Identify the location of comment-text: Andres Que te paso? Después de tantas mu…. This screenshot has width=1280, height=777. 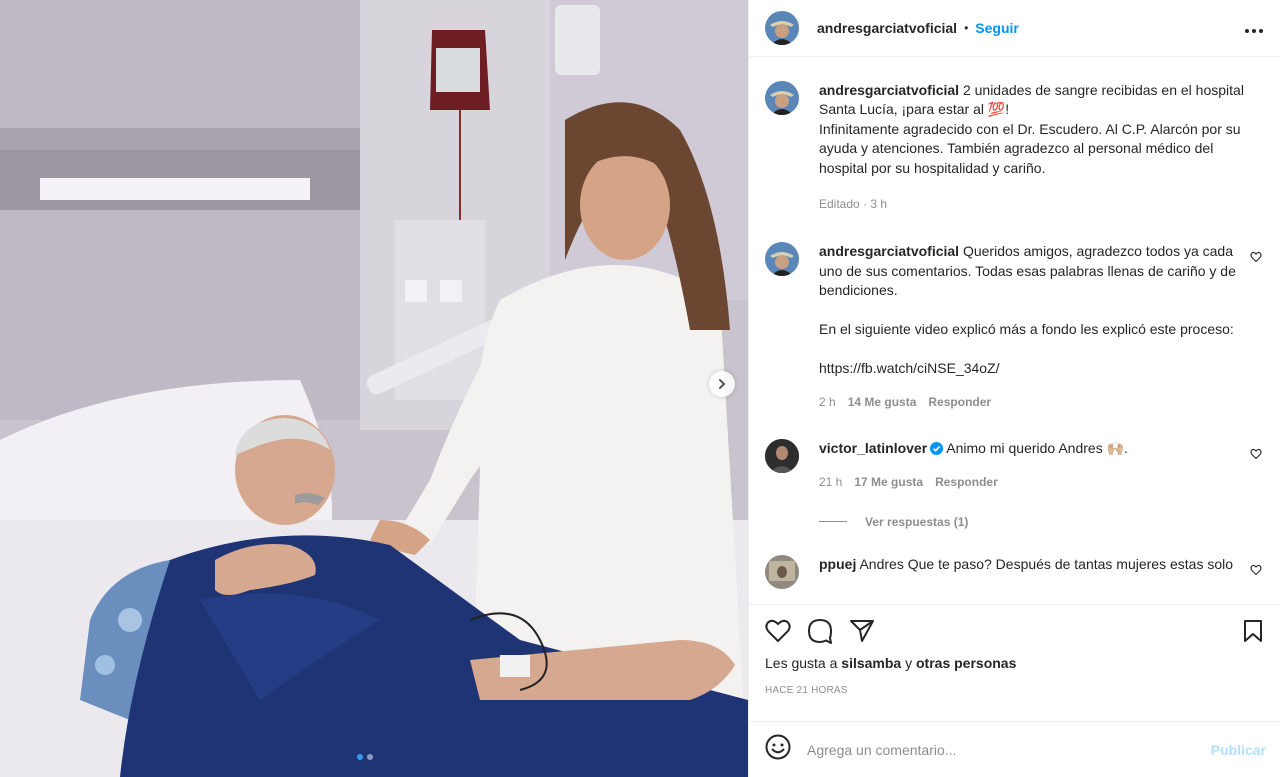
(1046, 563).